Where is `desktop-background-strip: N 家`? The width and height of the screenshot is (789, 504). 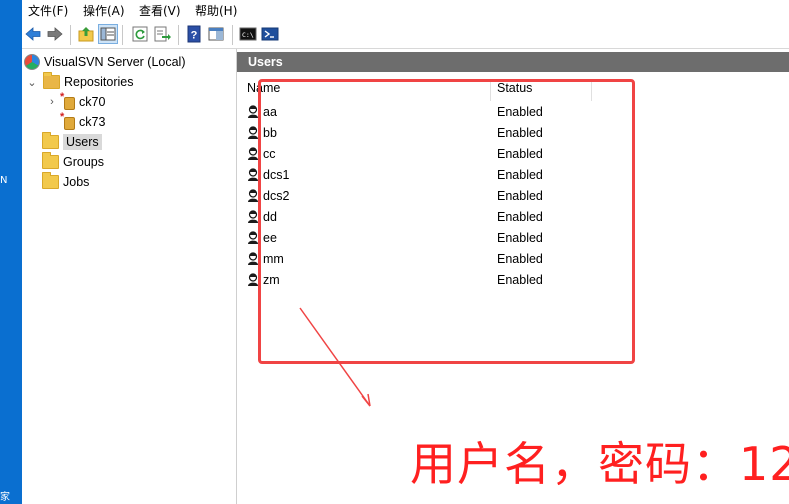
desktop-background-strip: N 家 is located at coordinates (11, 252).